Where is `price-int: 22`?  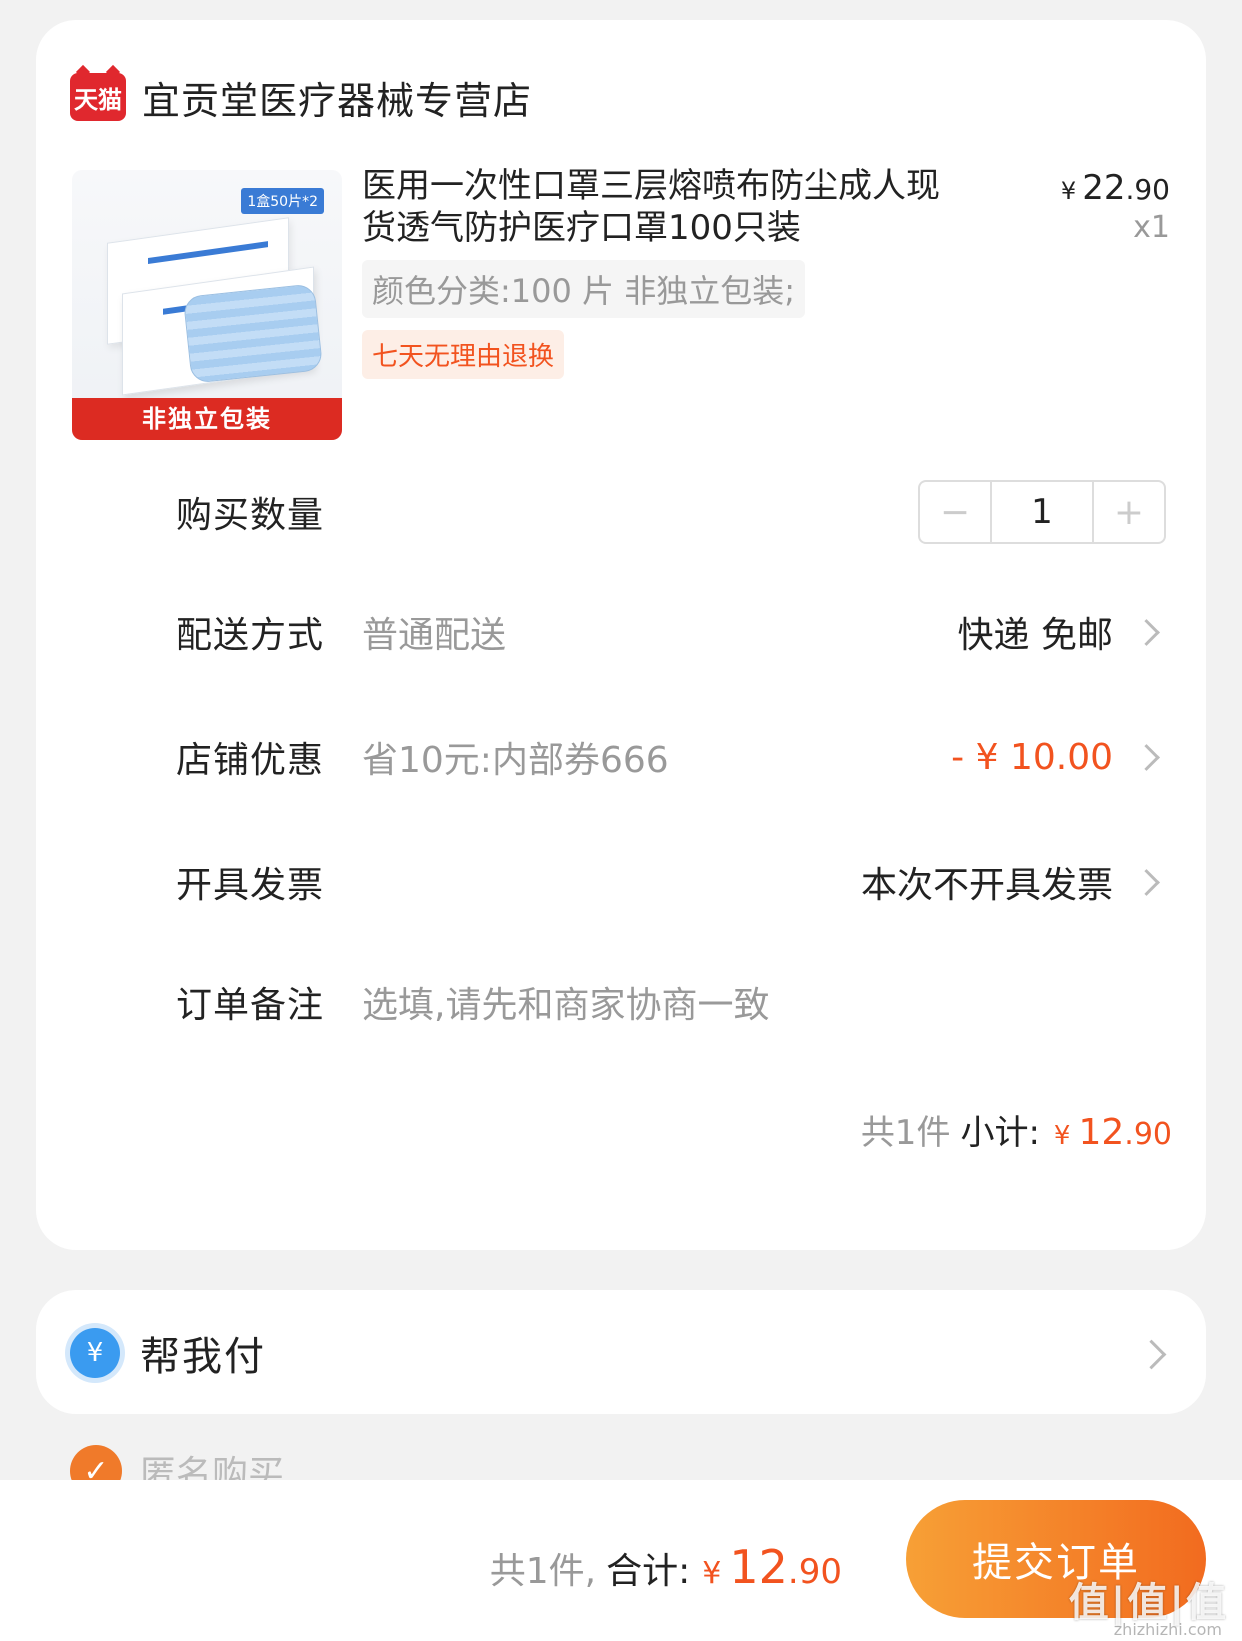
price-int: 22 is located at coordinates (1104, 188).